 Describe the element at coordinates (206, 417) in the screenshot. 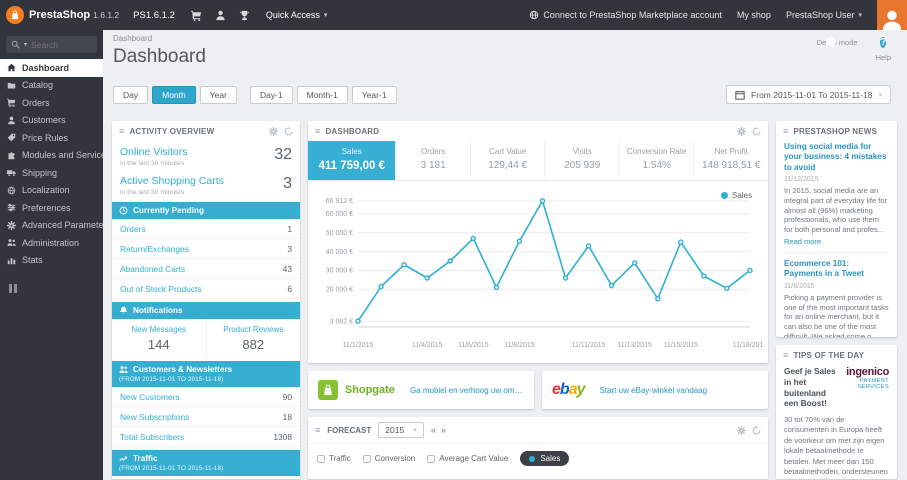

I see `new-subscriptions-row: New Subscriptions 18` at that location.